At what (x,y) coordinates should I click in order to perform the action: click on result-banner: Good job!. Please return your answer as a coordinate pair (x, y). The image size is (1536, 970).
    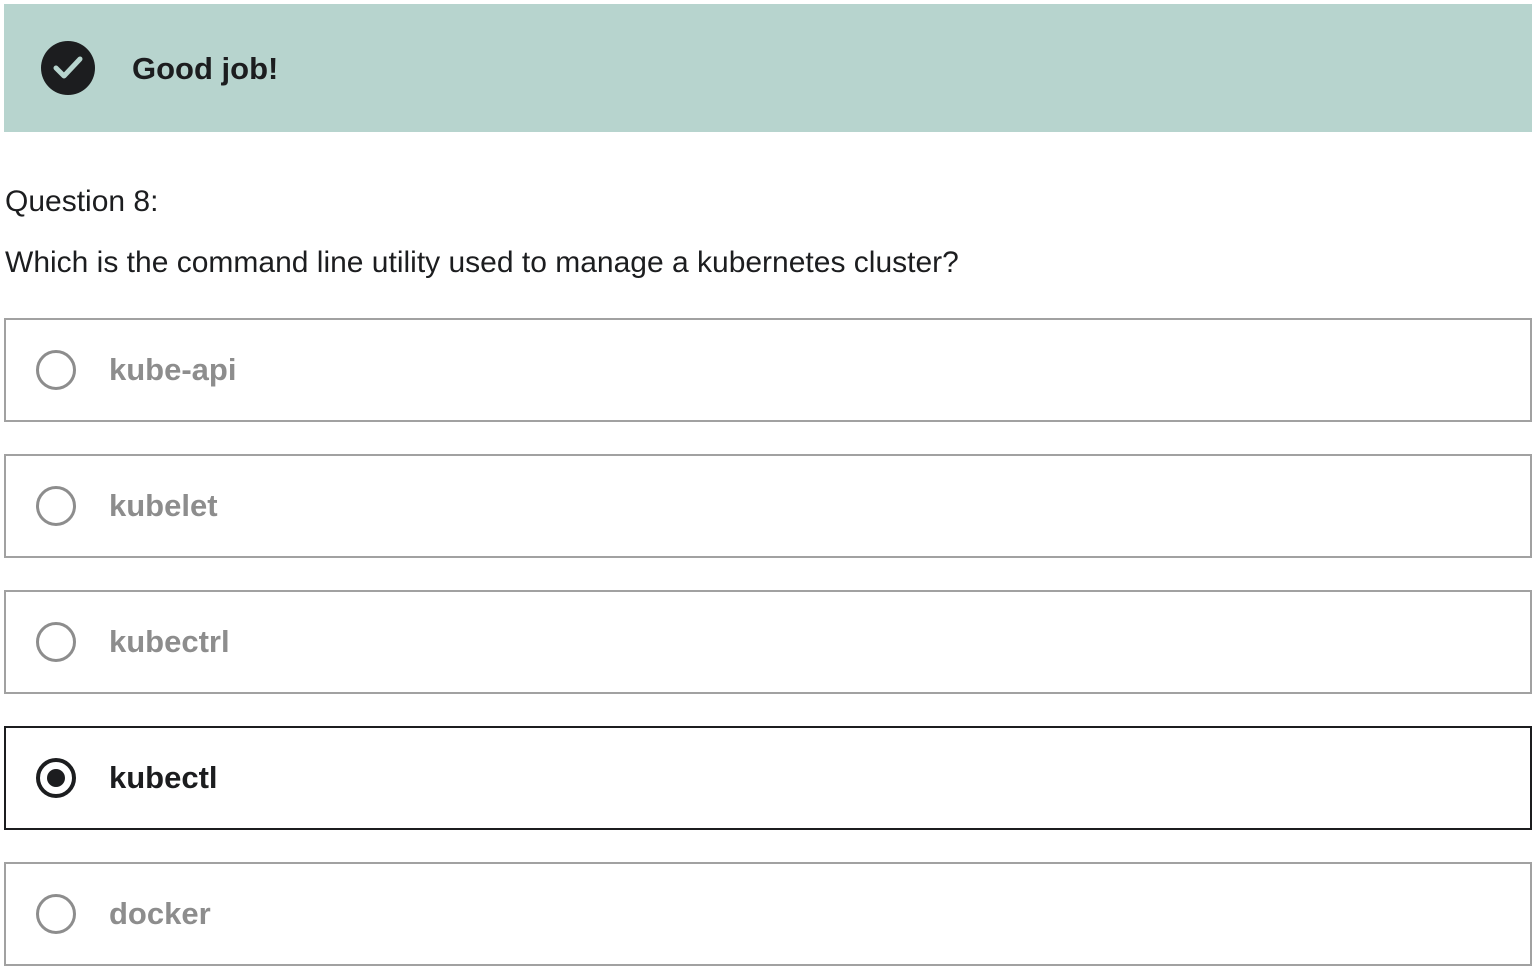
    Looking at the image, I should click on (768, 68).